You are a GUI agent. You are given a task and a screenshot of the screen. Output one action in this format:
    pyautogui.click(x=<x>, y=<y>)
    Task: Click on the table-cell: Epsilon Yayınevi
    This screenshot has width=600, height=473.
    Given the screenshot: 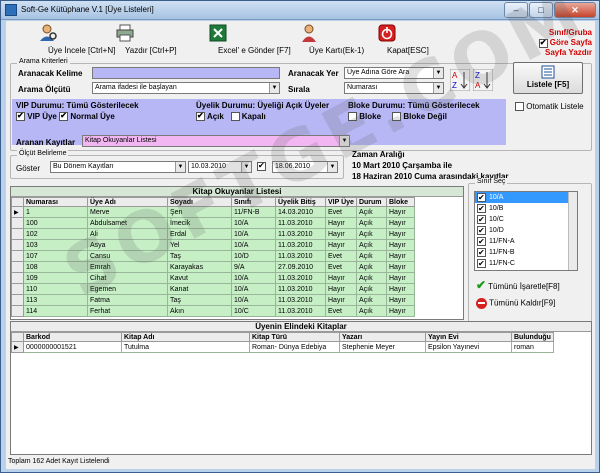 What is the action you would take?
    pyautogui.click(x=468, y=347)
    